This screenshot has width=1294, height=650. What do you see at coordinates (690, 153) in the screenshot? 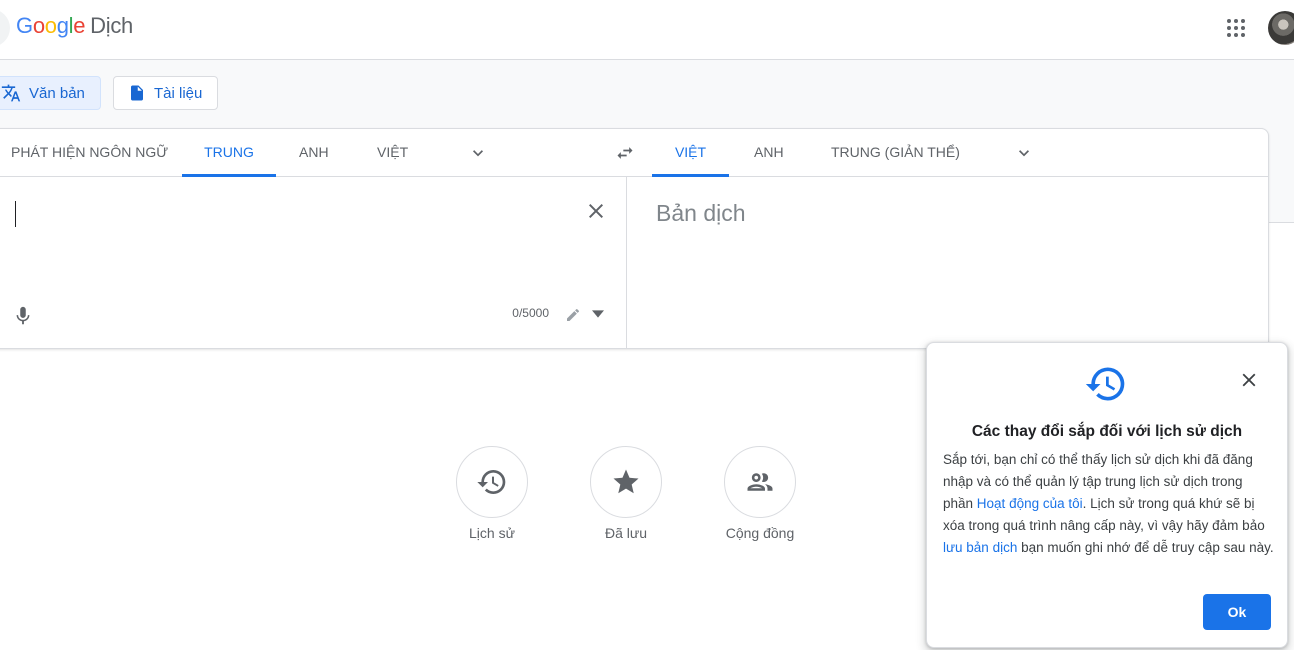
I see `tab-target-vietnamese: VIỆT` at bounding box center [690, 153].